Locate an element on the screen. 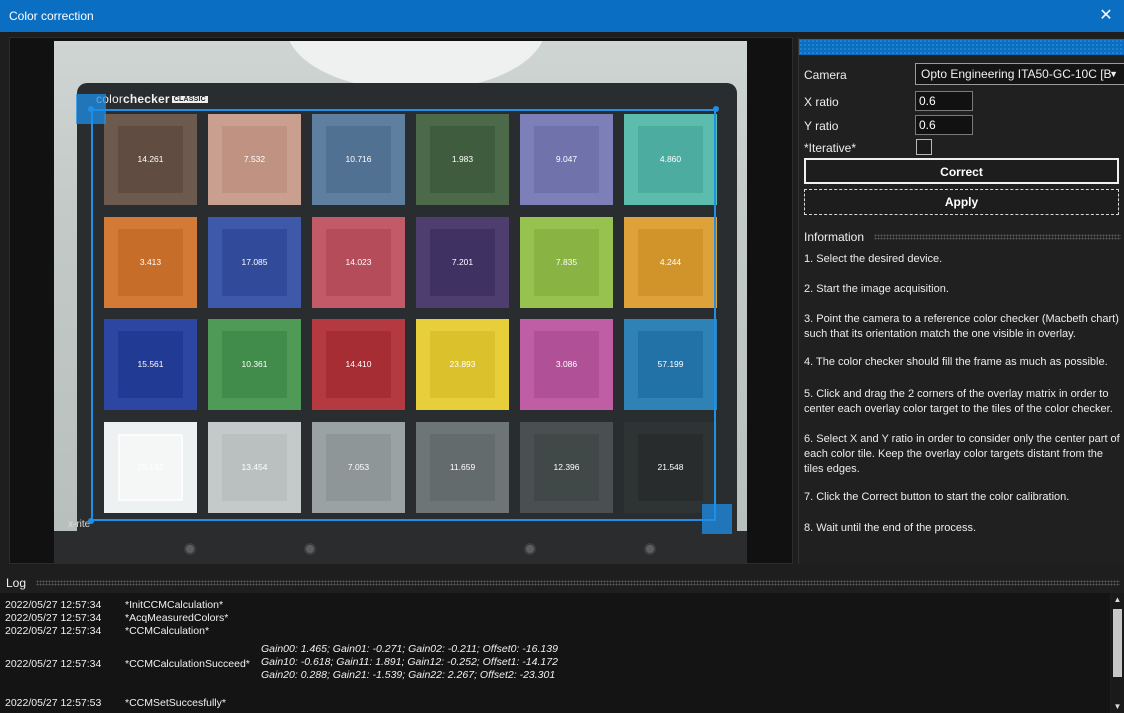 The height and width of the screenshot is (713, 1124). log-message: *CCMCalculation* is located at coordinates (167, 631).